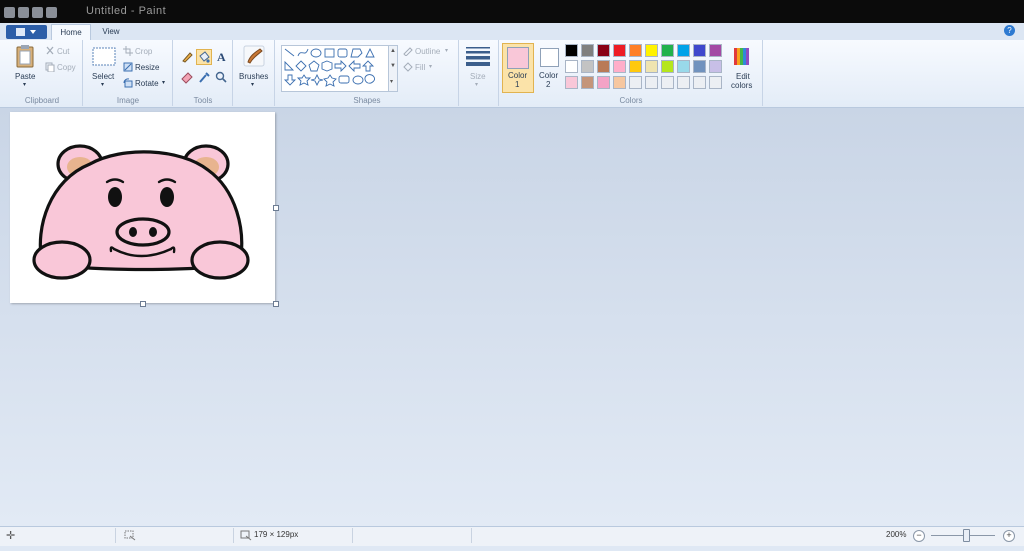 This screenshot has width=1024, height=551. Describe the element at coordinates (37, 12) in the screenshot. I see `undo-icon` at that location.